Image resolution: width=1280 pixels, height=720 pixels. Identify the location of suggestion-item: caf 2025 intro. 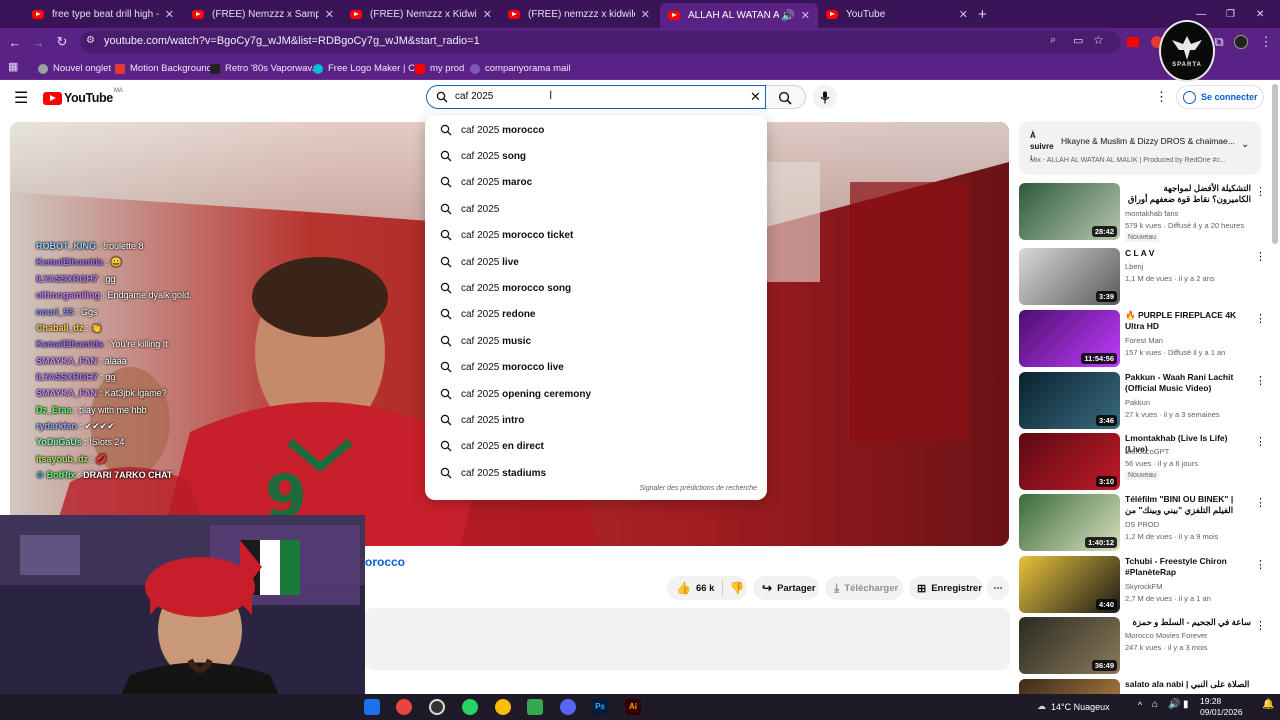
(596, 420).